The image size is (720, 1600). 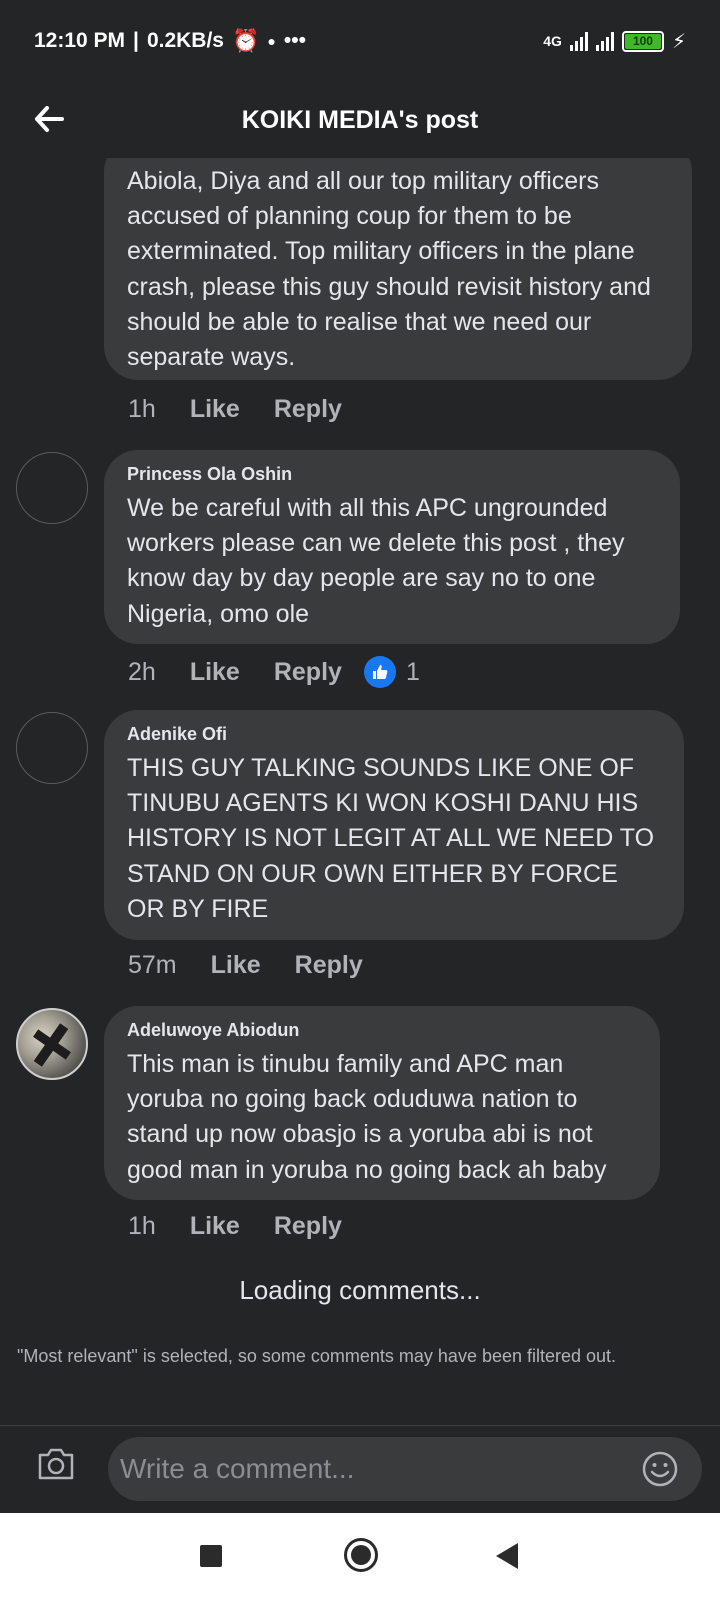 What do you see at coordinates (49, 119) in the screenshot?
I see `back-arrow-icon` at bounding box center [49, 119].